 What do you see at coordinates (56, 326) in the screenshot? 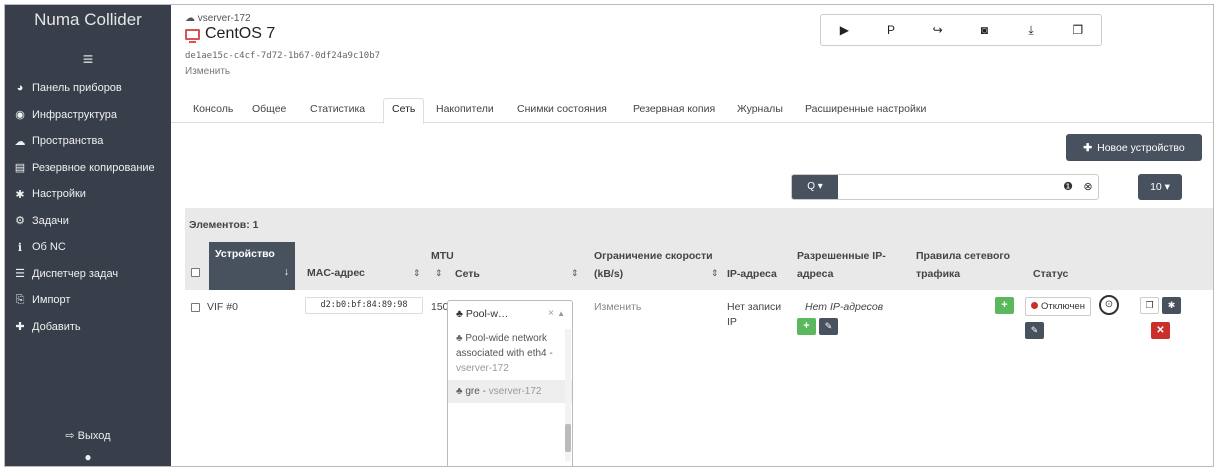
I see `sidebar-item-label: Добавить` at bounding box center [56, 326].